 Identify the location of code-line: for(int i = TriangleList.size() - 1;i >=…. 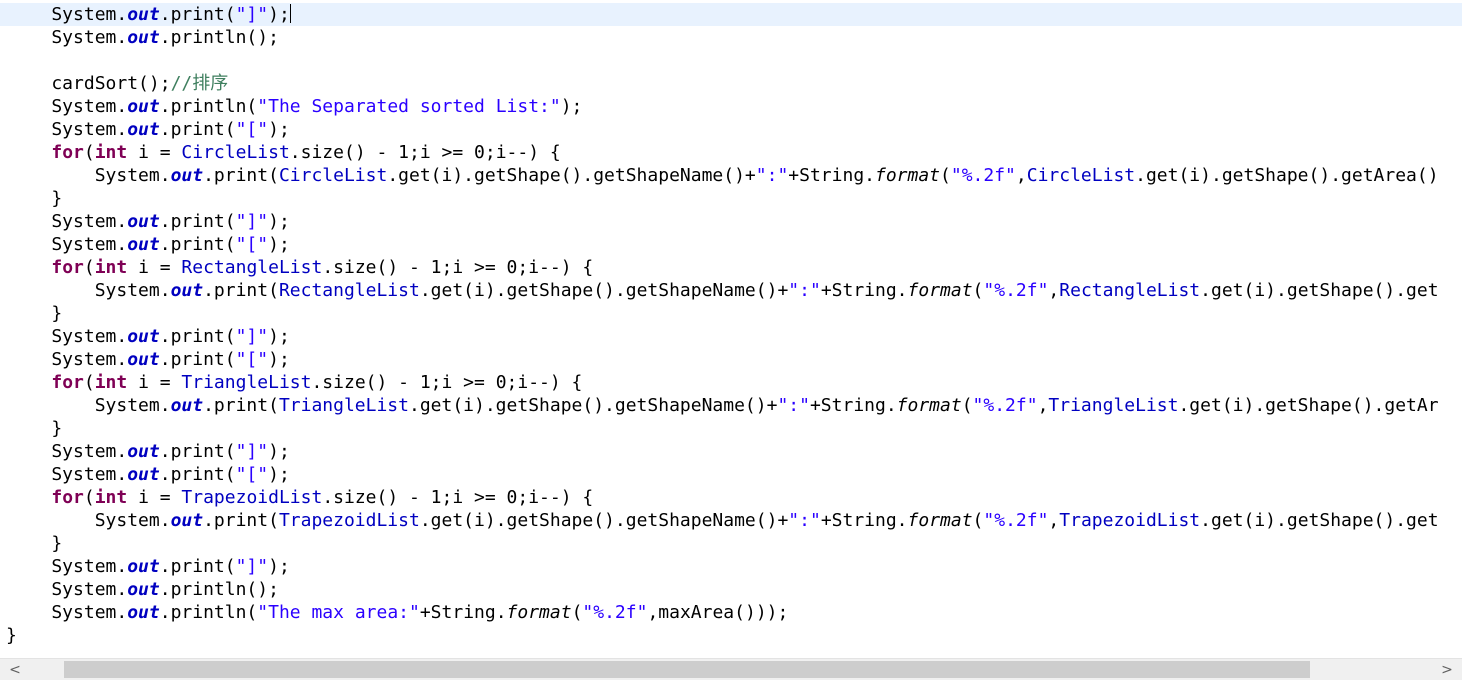
(295, 382).